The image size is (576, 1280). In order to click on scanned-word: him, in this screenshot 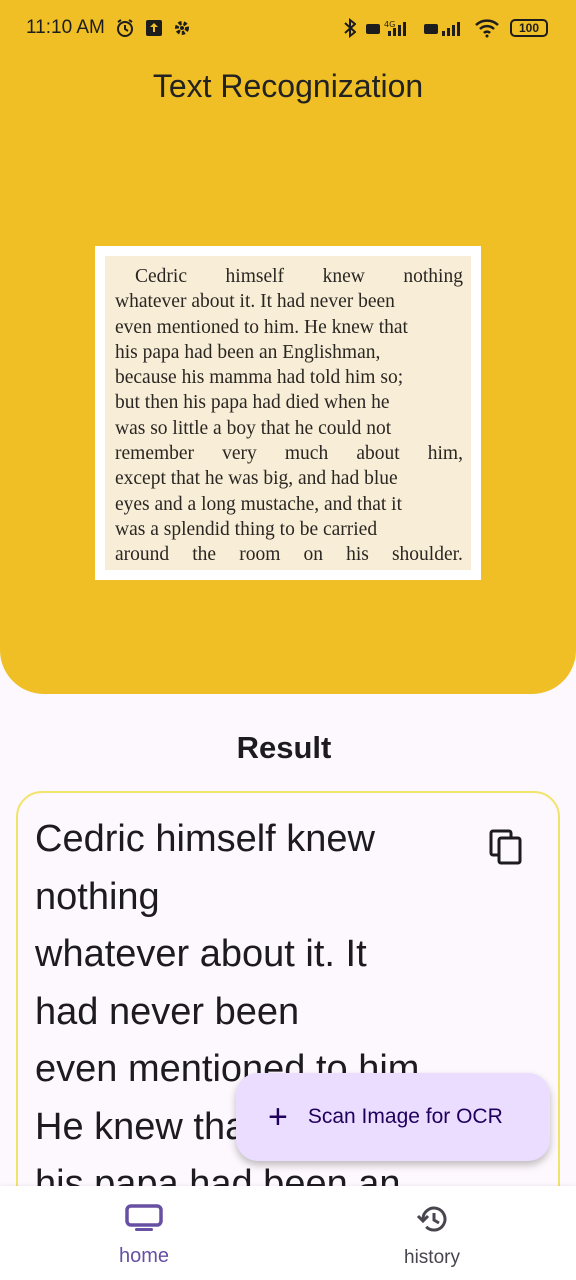, I will do `click(445, 454)`.